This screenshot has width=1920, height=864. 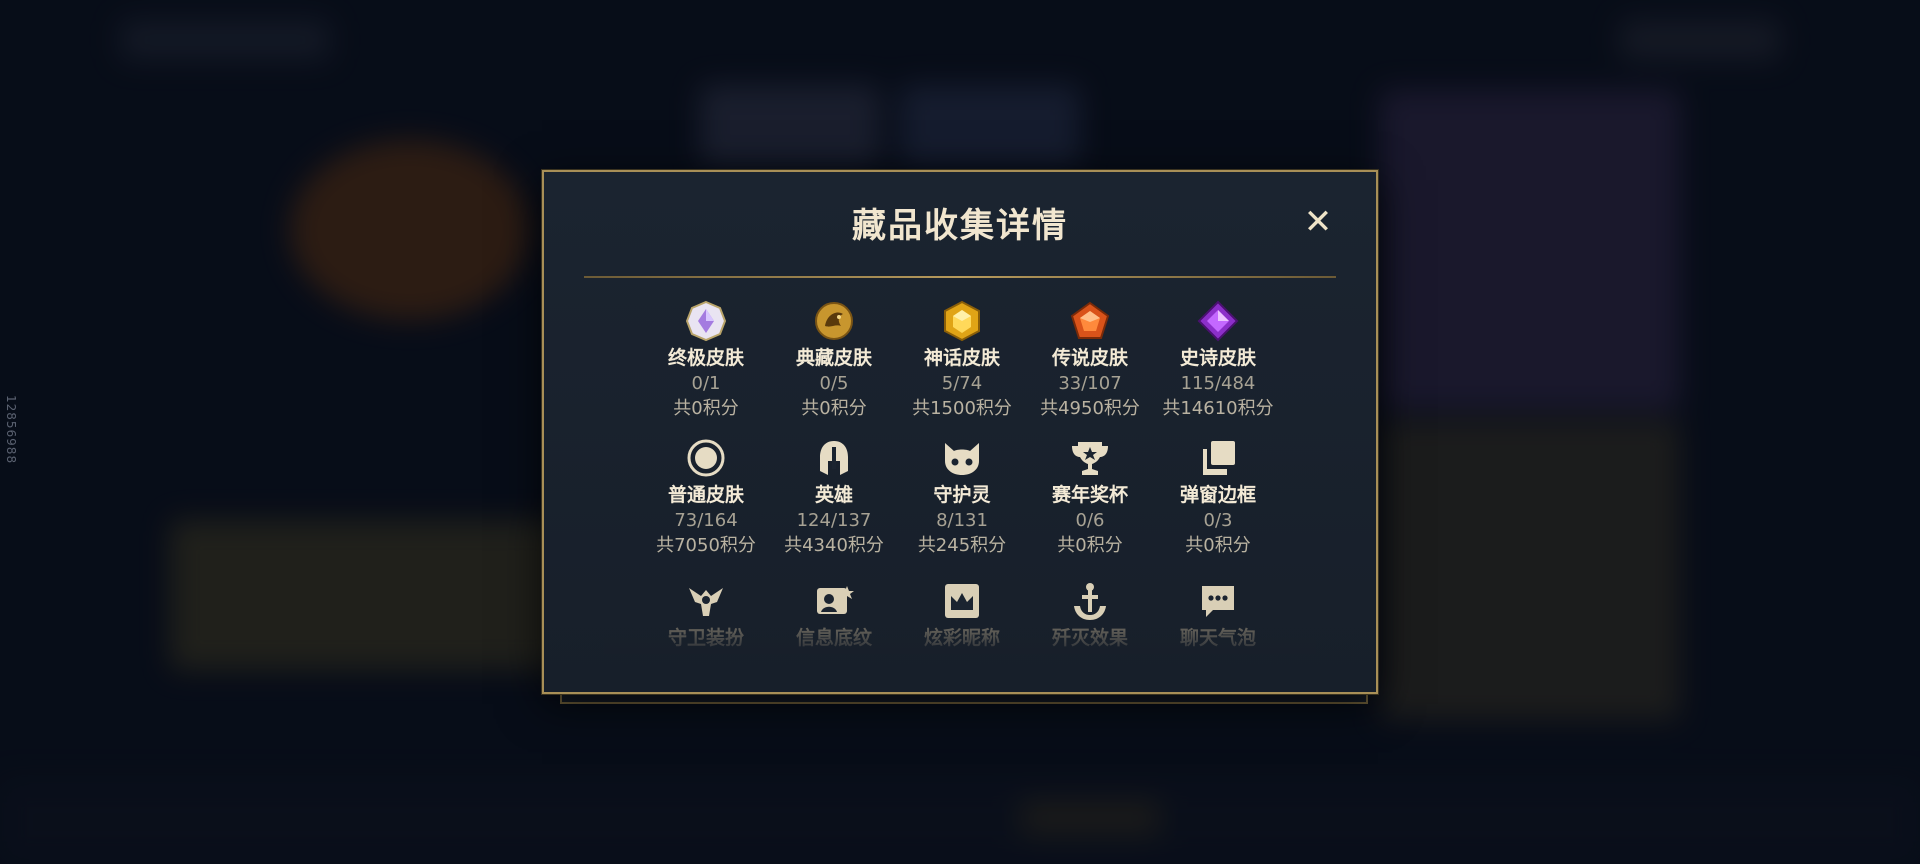 I want to click on collection-name: 英雄, so click(x=833, y=495).